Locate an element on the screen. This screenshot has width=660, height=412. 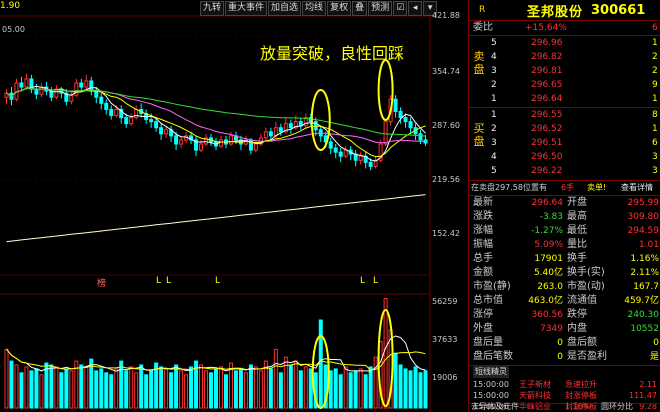
order-price: 296.96 is located at coordinates (547, 43).